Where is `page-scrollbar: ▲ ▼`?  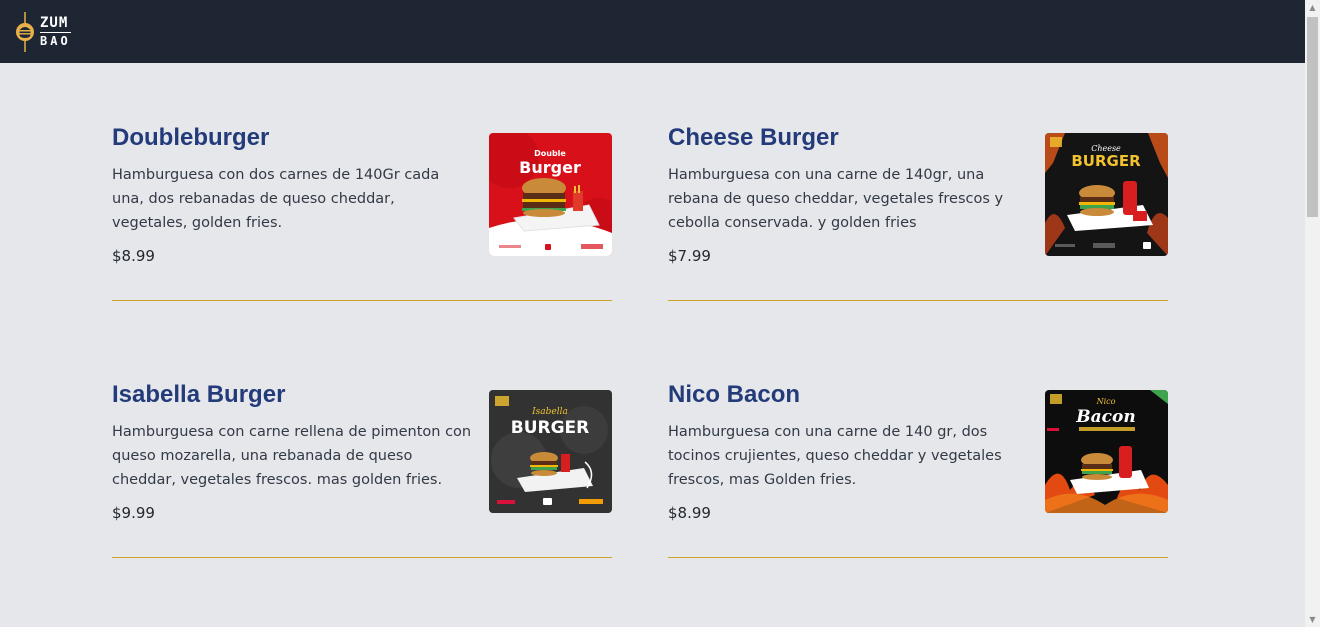
page-scrollbar: ▲ ▼ is located at coordinates (1312, 313).